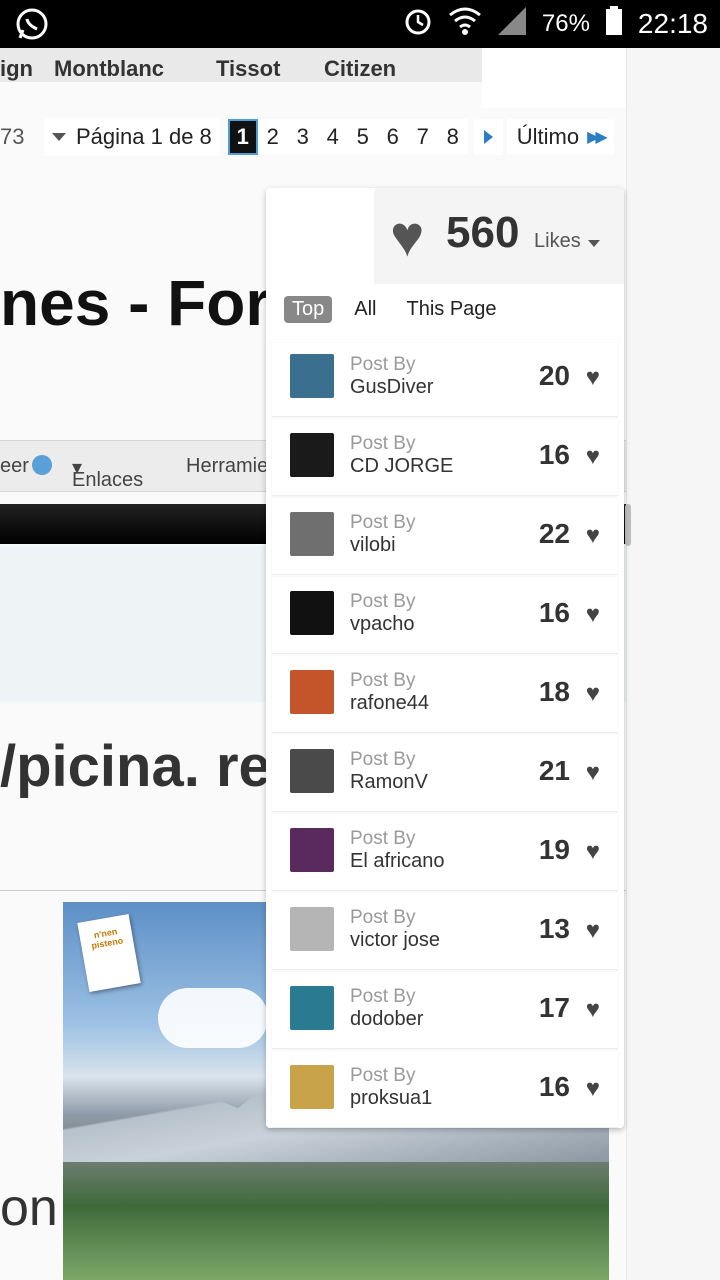  What do you see at coordinates (382, 624) in the screenshot?
I see `username-link: vpacho` at bounding box center [382, 624].